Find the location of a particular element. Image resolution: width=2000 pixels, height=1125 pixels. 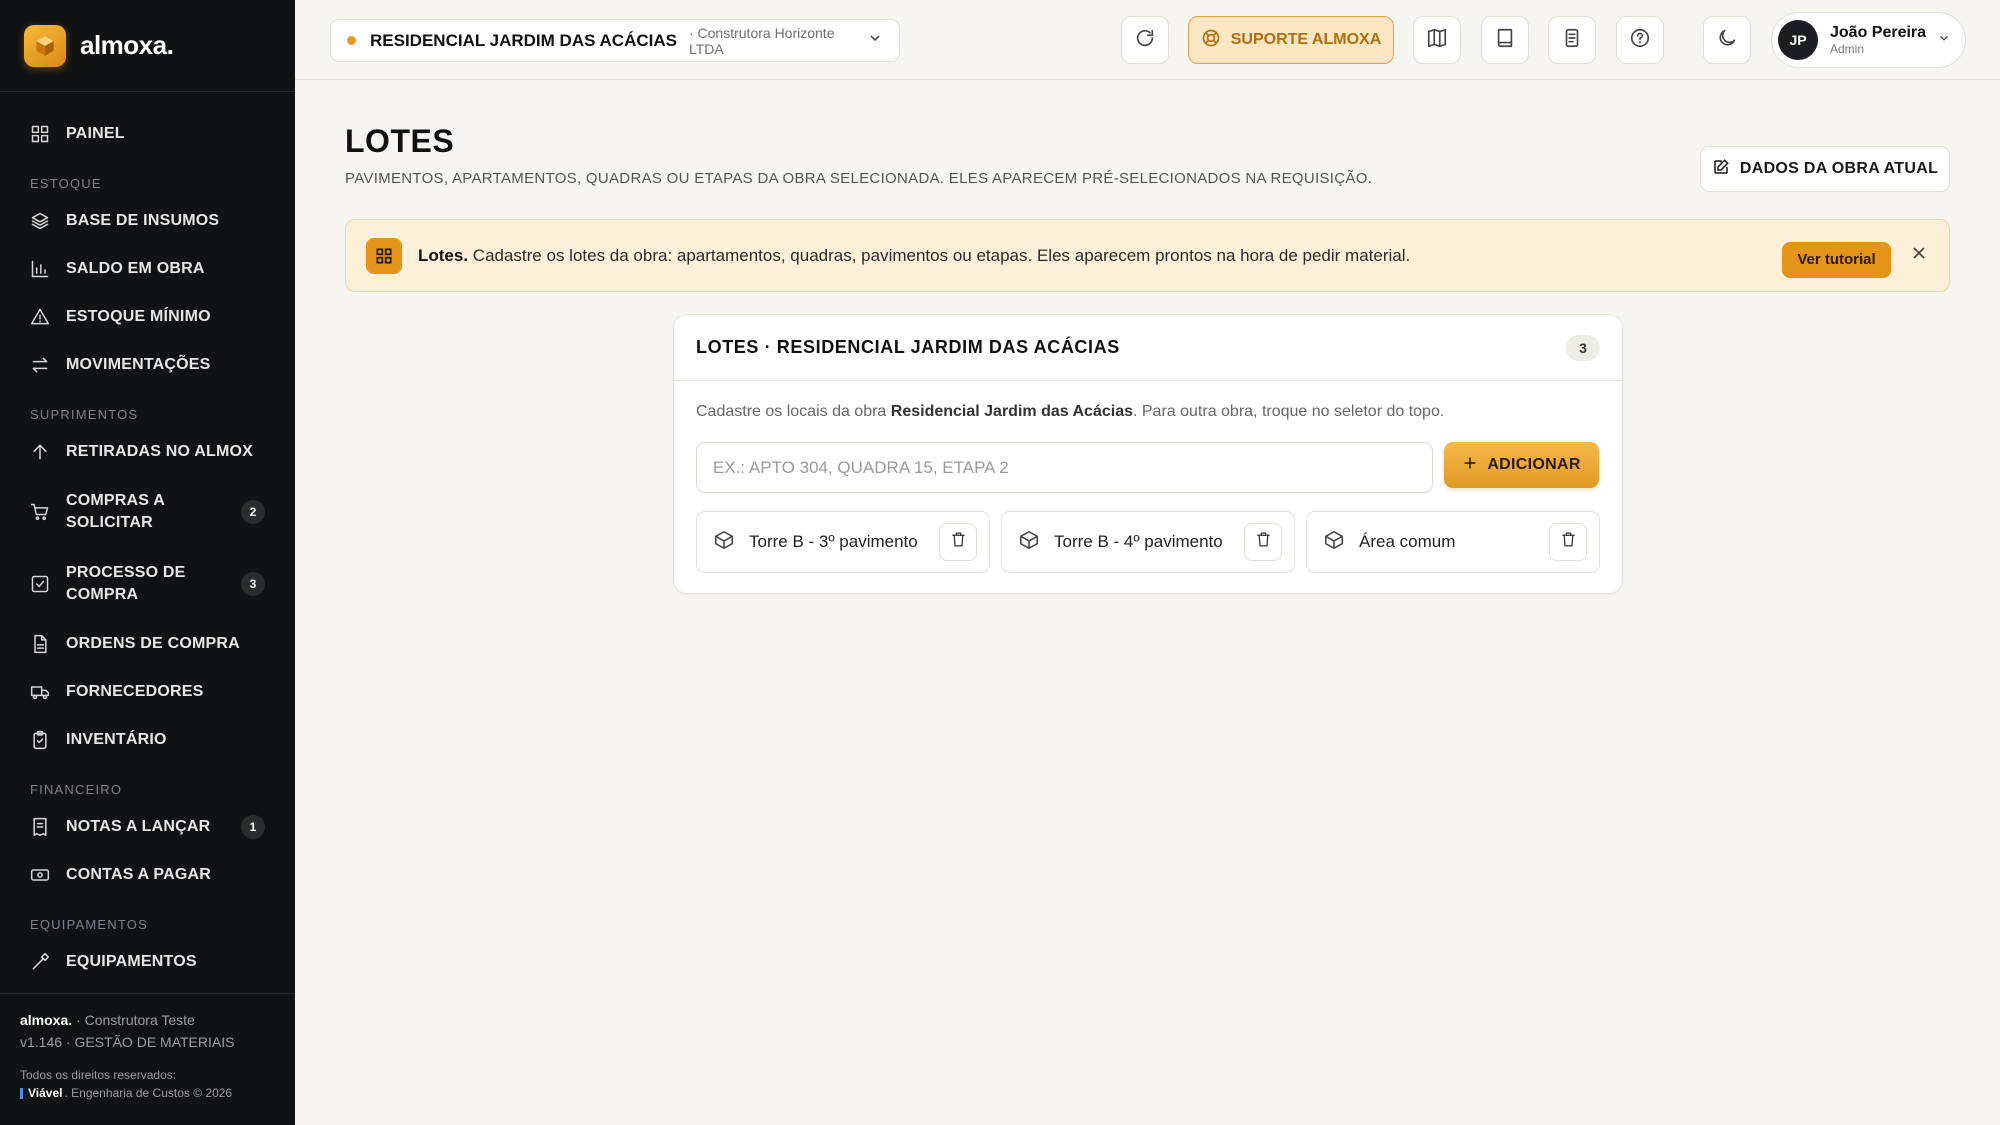

sidebar-item-label: NOTAS A LANÇAR is located at coordinates (138, 826).